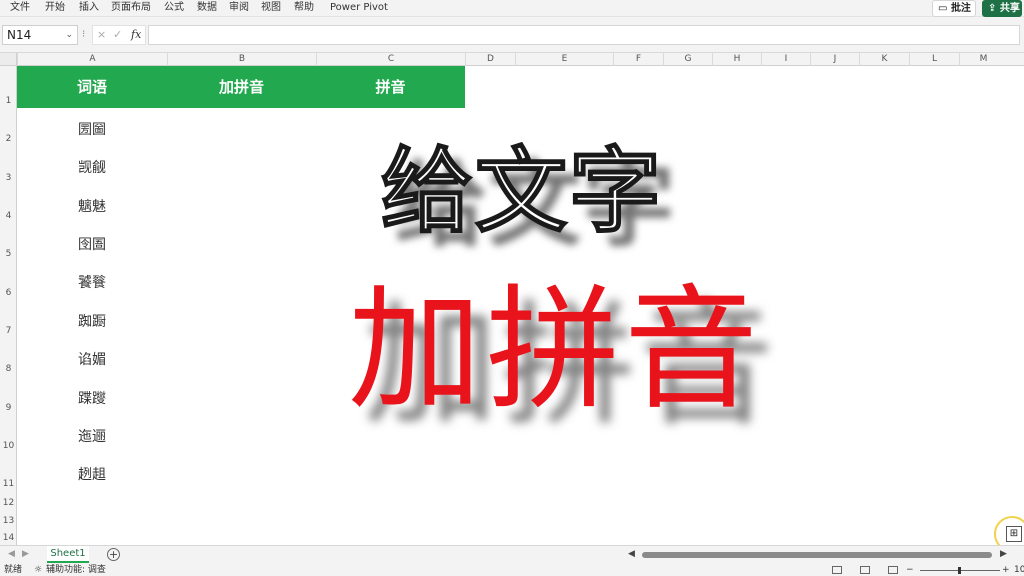  Describe the element at coordinates (837, 570) in the screenshot. I see `normal-view-icon` at that location.